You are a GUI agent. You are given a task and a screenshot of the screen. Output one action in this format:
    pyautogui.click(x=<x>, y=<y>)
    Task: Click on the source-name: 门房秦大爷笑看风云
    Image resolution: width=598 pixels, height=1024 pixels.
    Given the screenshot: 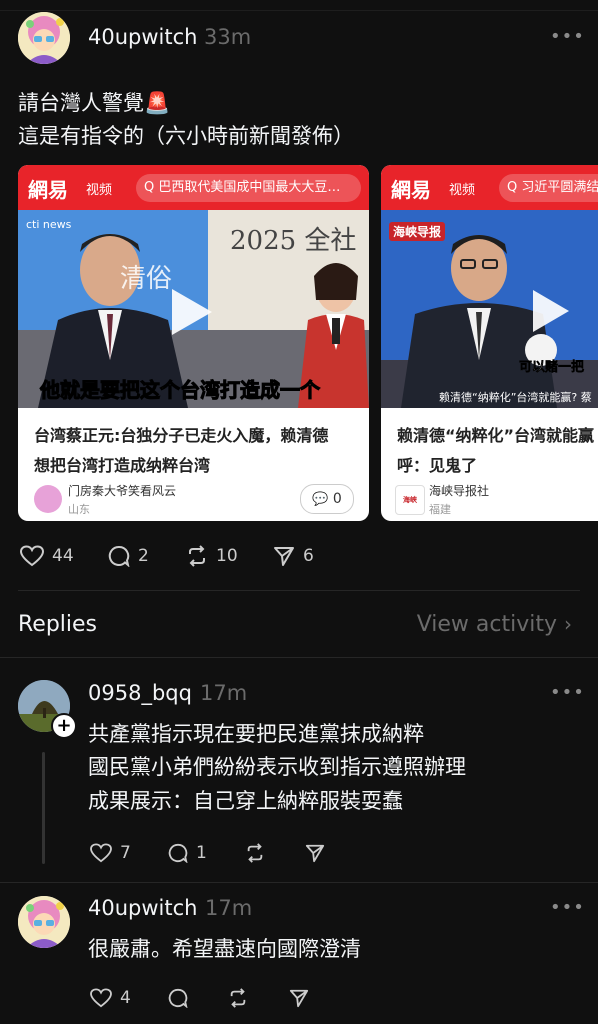 What is the action you would take?
    pyautogui.click(x=122, y=491)
    